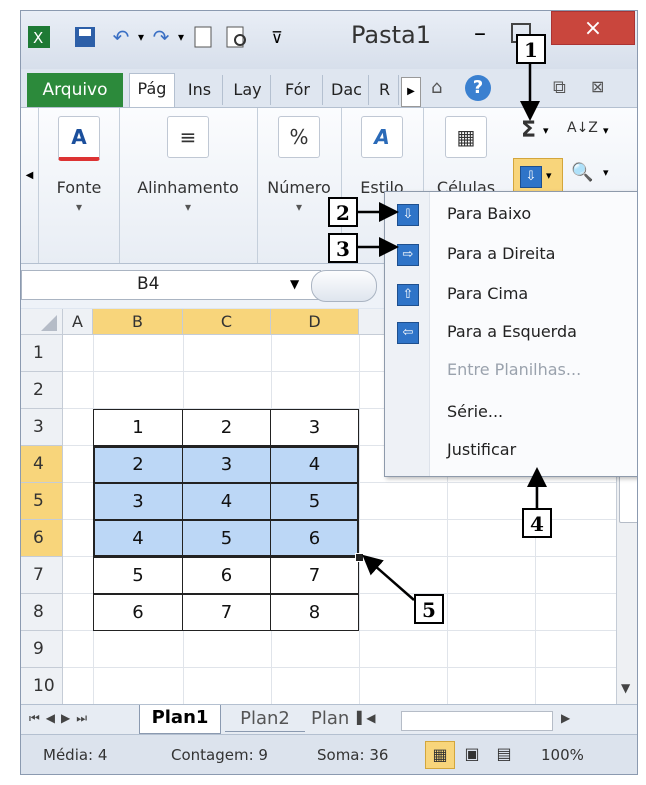 The image size is (646, 785). I want to click on callout-4: 4, so click(537, 523).